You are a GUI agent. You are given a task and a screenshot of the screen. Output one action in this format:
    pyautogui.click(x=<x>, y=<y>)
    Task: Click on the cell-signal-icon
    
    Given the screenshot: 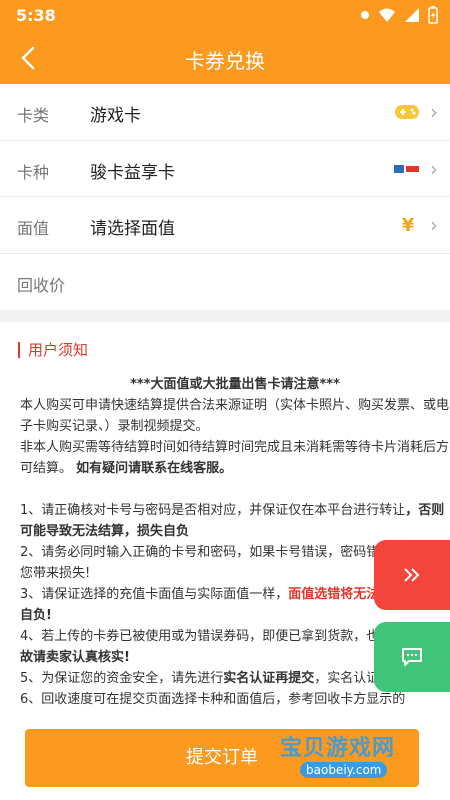 What is the action you would take?
    pyautogui.click(x=412, y=15)
    